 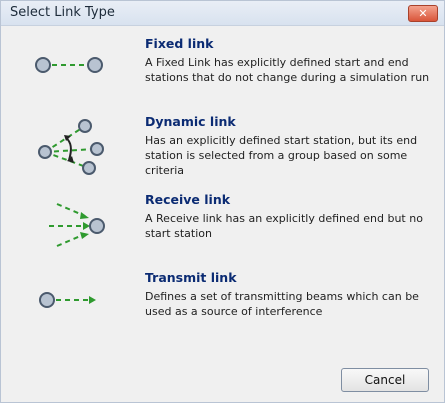 I want to click on cancel-button: Cancel, so click(x=385, y=380).